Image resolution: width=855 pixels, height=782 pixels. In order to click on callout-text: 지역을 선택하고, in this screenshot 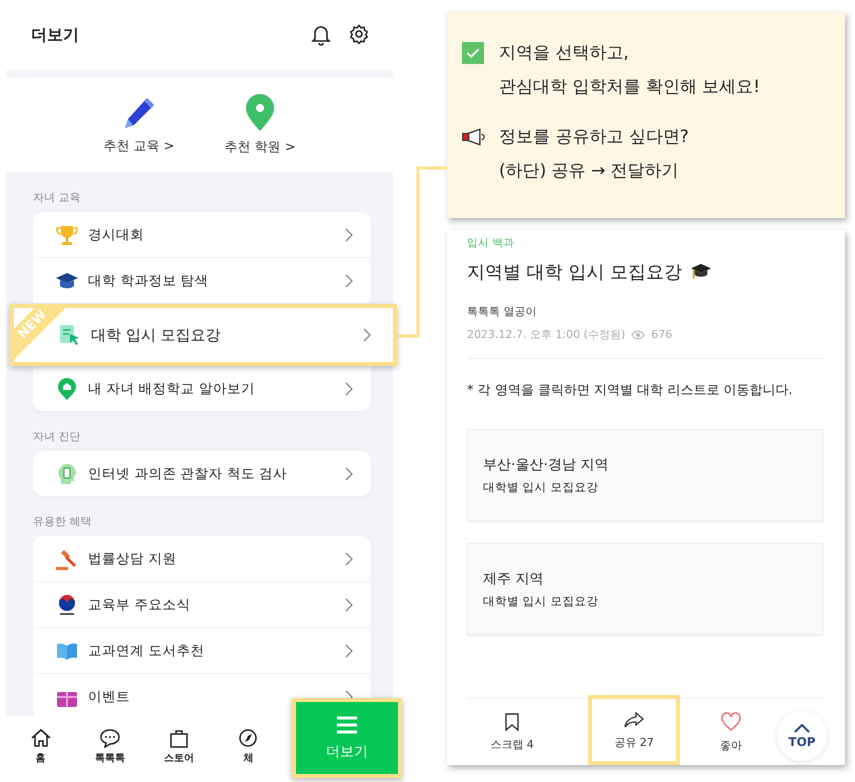, I will do `click(564, 53)`.